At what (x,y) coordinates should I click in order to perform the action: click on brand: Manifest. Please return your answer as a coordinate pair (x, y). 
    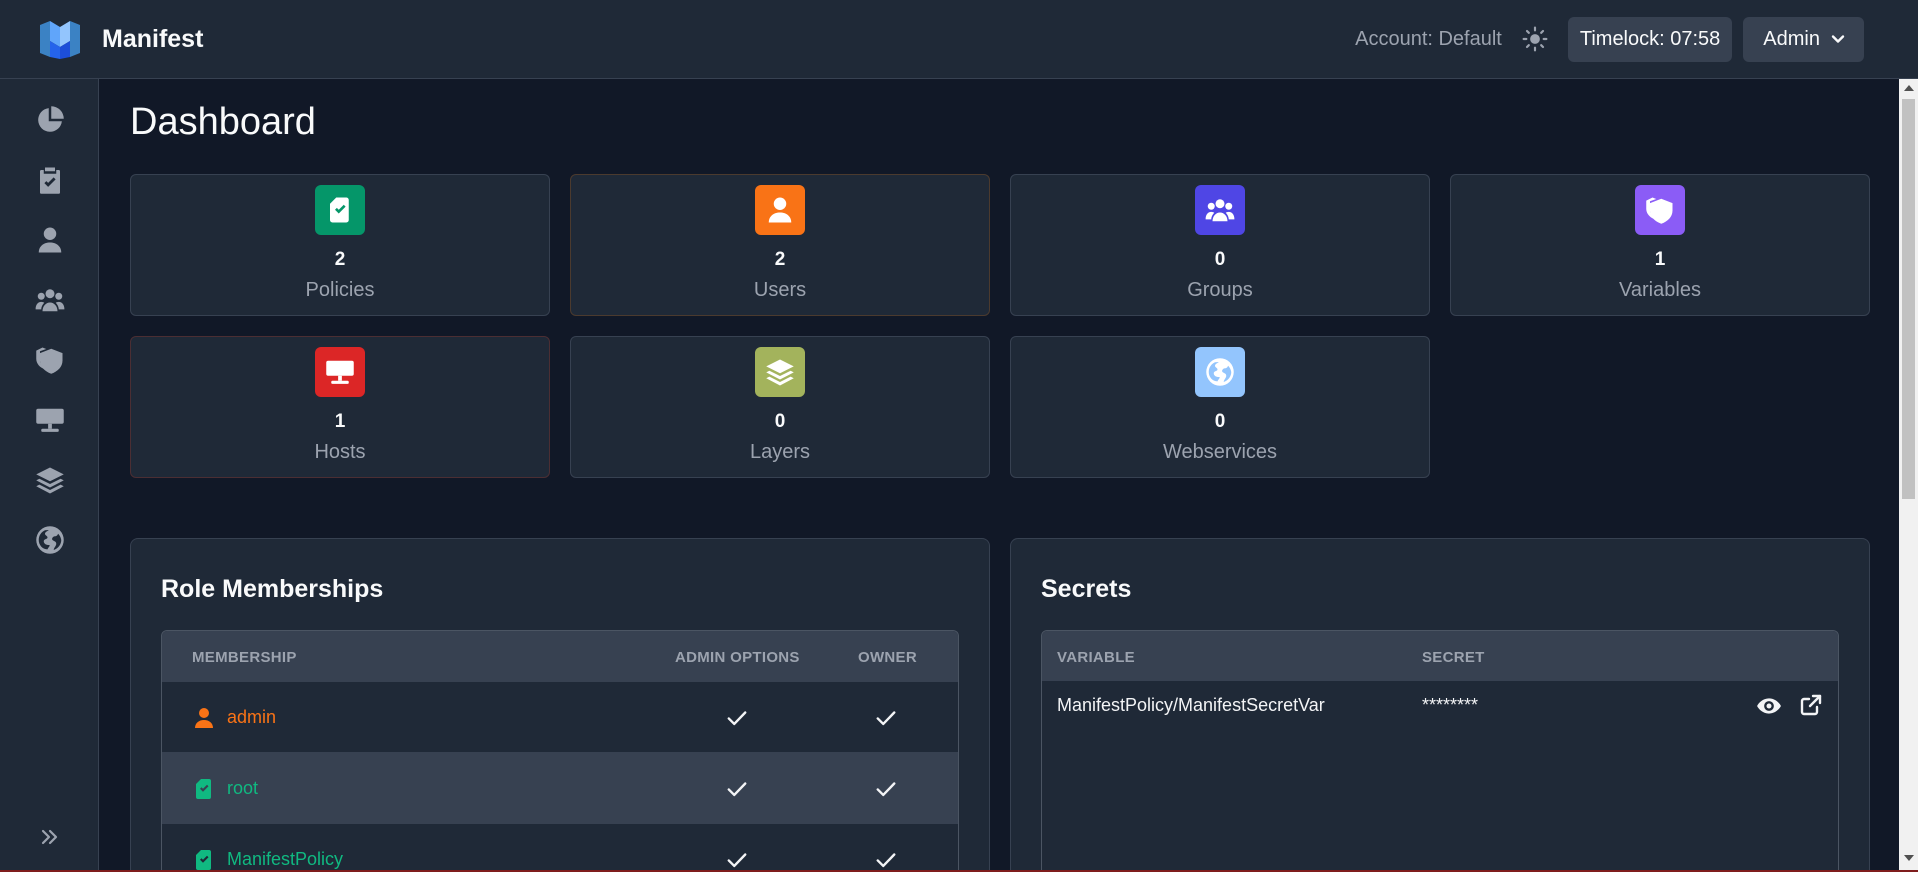
    Looking at the image, I should click on (120, 39).